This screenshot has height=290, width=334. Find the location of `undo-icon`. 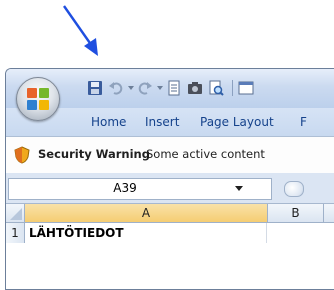

undo-icon is located at coordinates (116, 88).